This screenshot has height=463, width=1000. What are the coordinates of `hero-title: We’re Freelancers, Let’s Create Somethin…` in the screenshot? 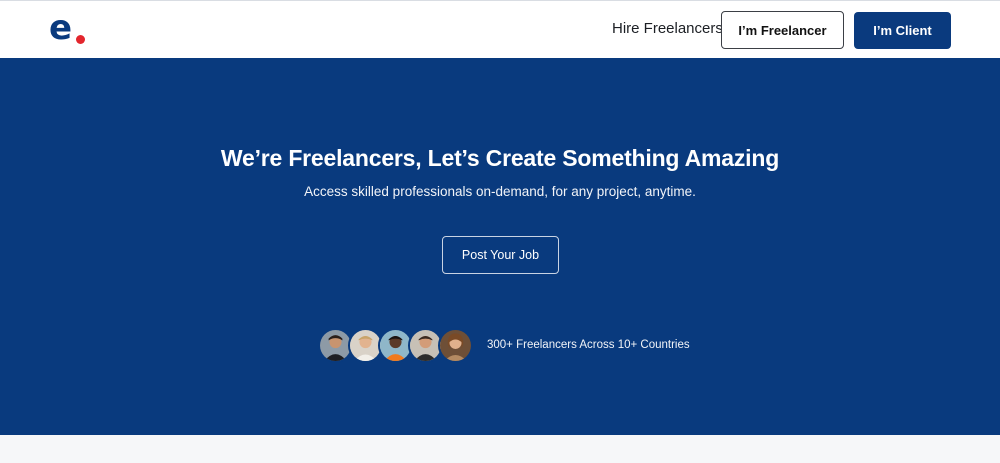 It's located at (500, 158).